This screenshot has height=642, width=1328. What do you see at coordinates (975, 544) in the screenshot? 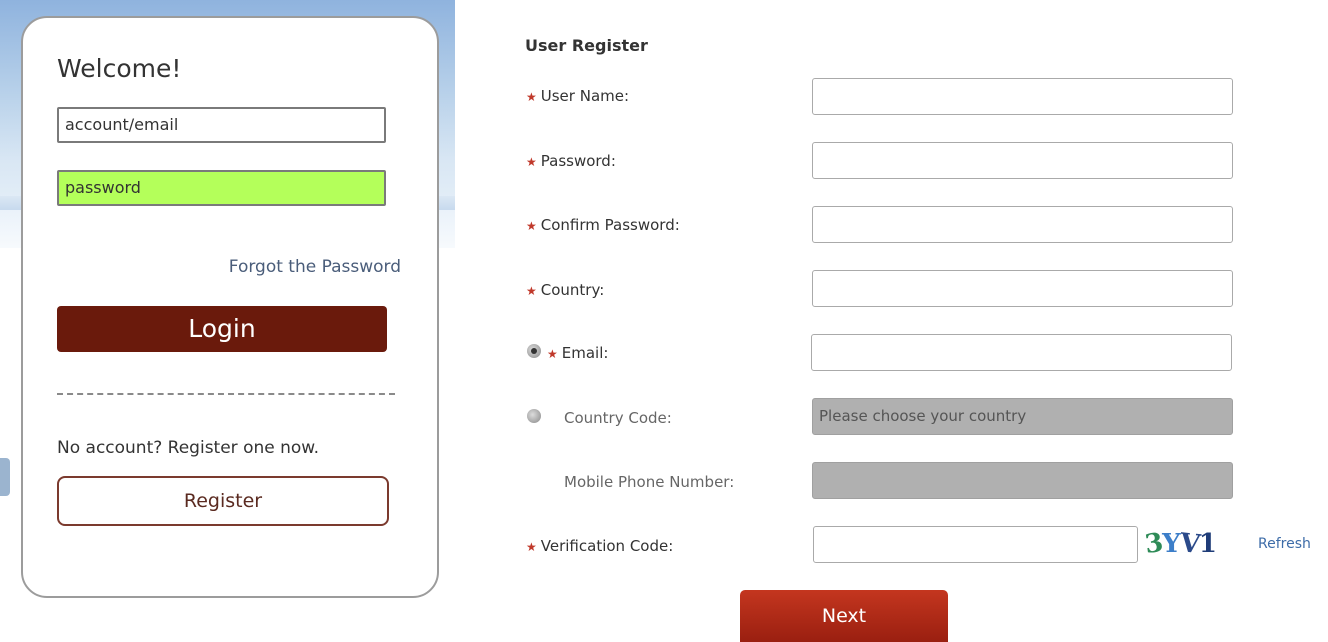
I see `verification-field` at bounding box center [975, 544].